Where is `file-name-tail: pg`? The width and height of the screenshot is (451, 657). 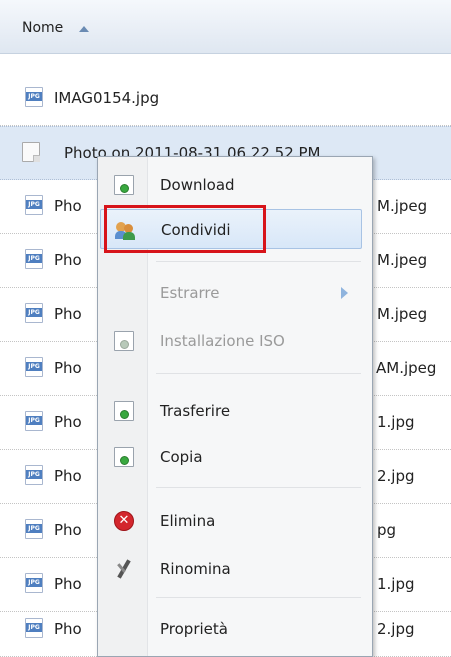 file-name-tail: pg is located at coordinates (387, 530).